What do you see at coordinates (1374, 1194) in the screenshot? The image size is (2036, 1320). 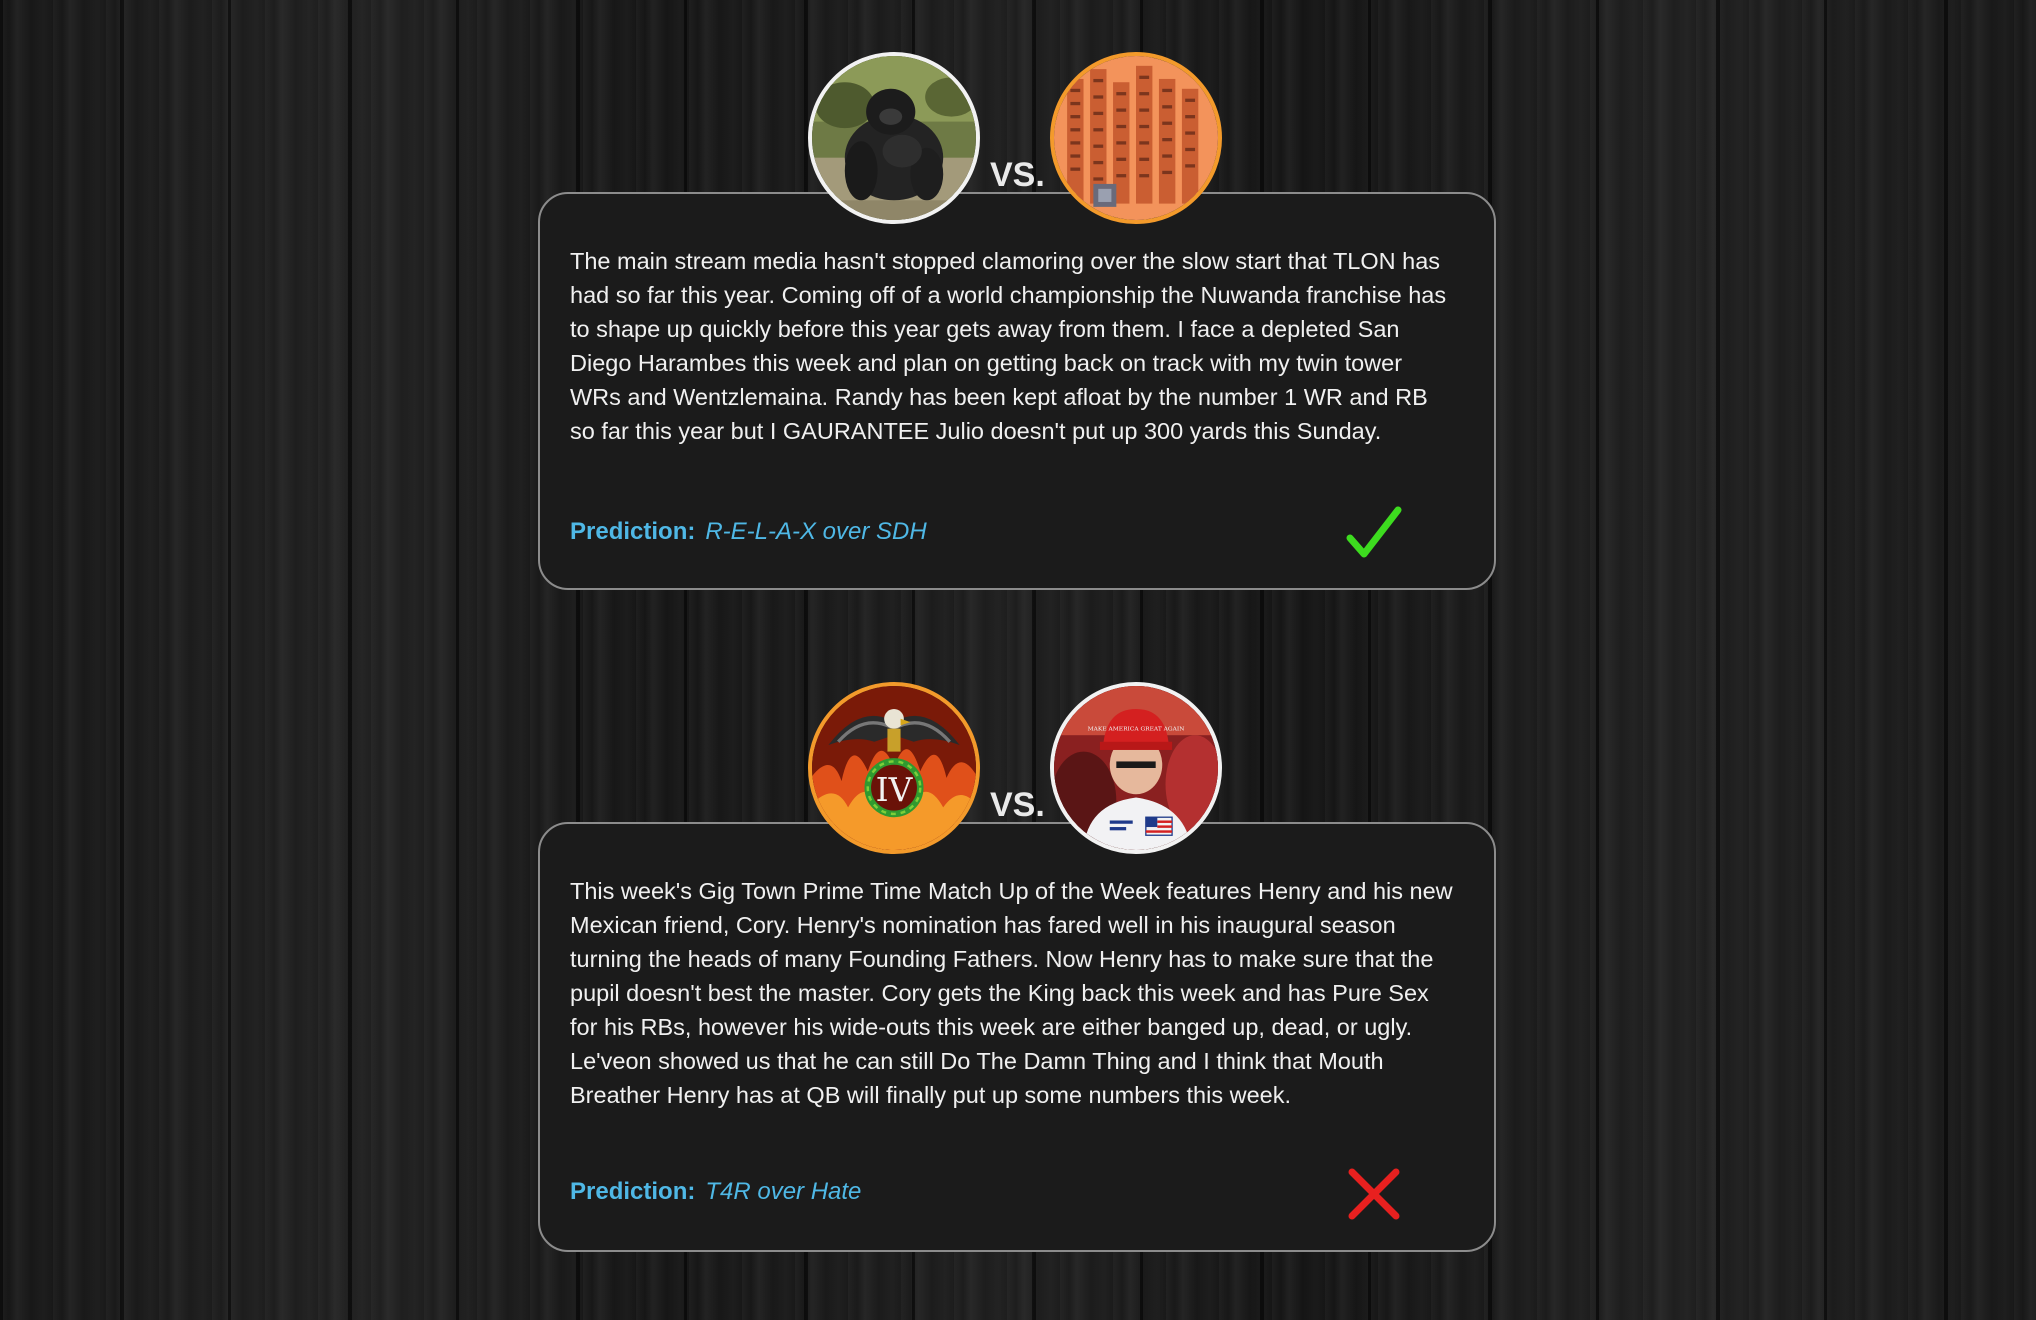 I see `x-mark-icon` at bounding box center [1374, 1194].